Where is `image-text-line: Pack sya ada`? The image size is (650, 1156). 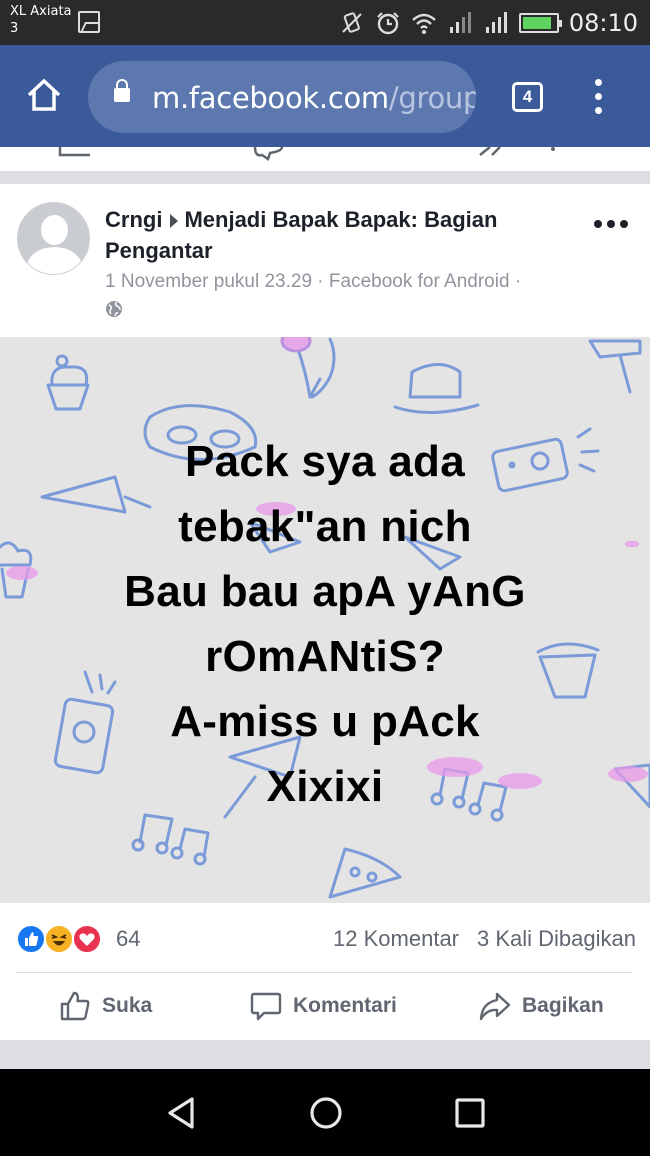
image-text-line: Pack sya ada is located at coordinates (325, 461).